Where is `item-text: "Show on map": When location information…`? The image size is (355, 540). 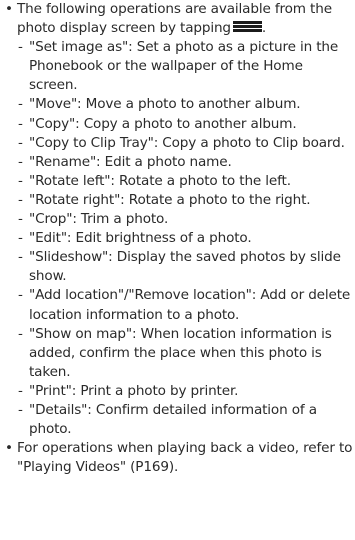 item-text: "Show on map": When location information… is located at coordinates (180, 352).